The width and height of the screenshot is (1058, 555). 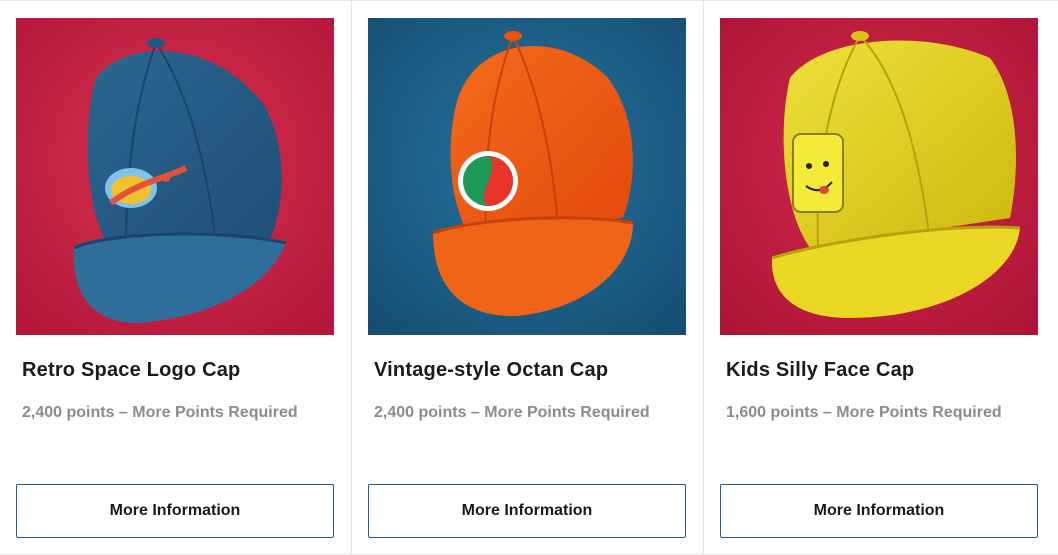 What do you see at coordinates (820, 370) in the screenshot?
I see `product-title: Kids Silly Face Cap` at bounding box center [820, 370].